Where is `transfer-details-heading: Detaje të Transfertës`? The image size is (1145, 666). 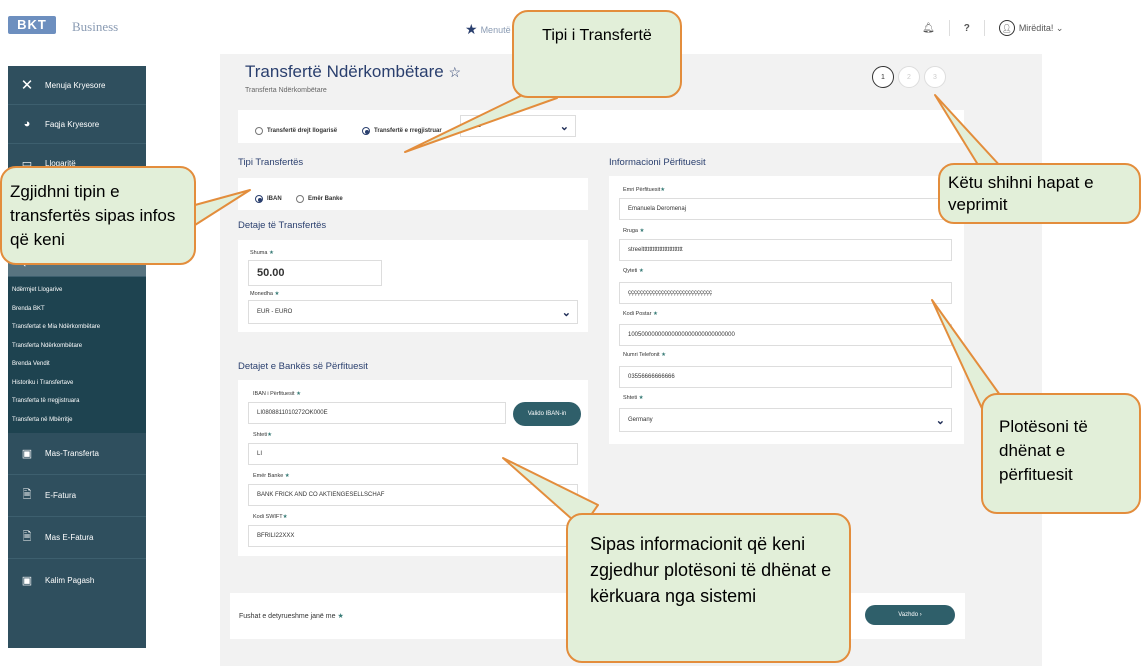
transfer-details-heading: Detaje të Transfertës is located at coordinates (282, 225).